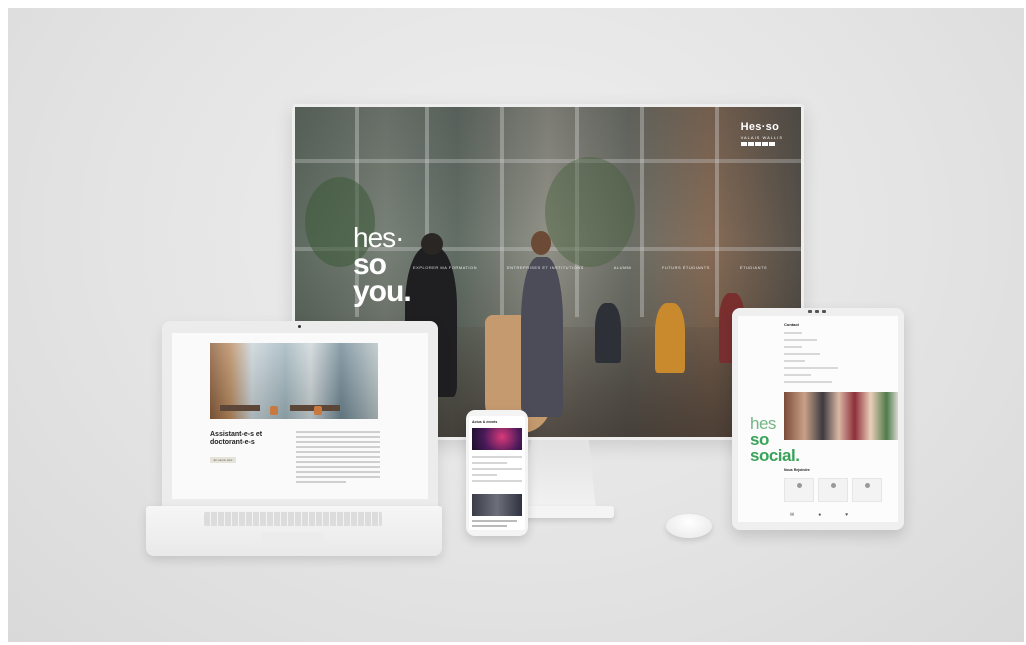  I want to click on monitor-stand, so click(560, 475).